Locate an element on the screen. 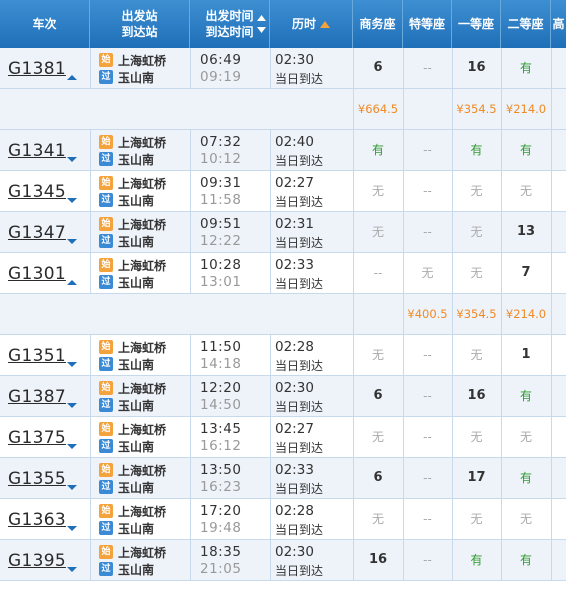  special-seat-availability: 无 is located at coordinates (427, 273).